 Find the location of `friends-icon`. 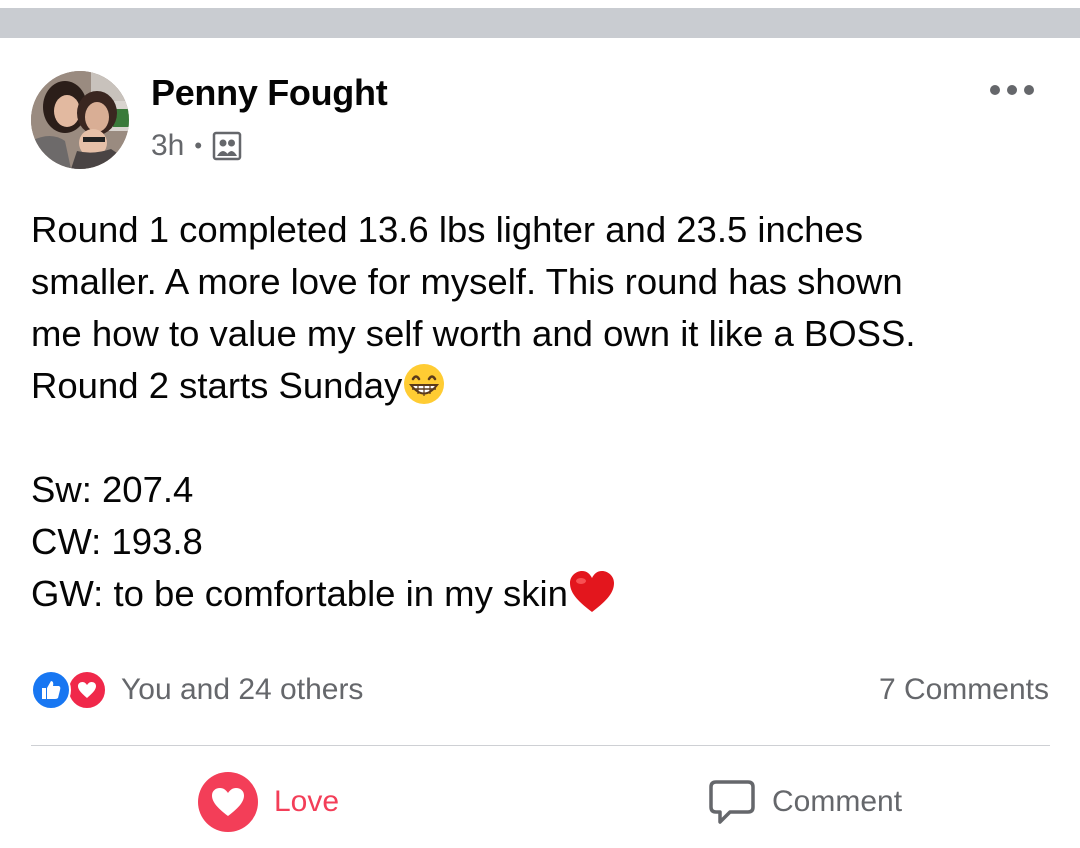

friends-icon is located at coordinates (227, 146).